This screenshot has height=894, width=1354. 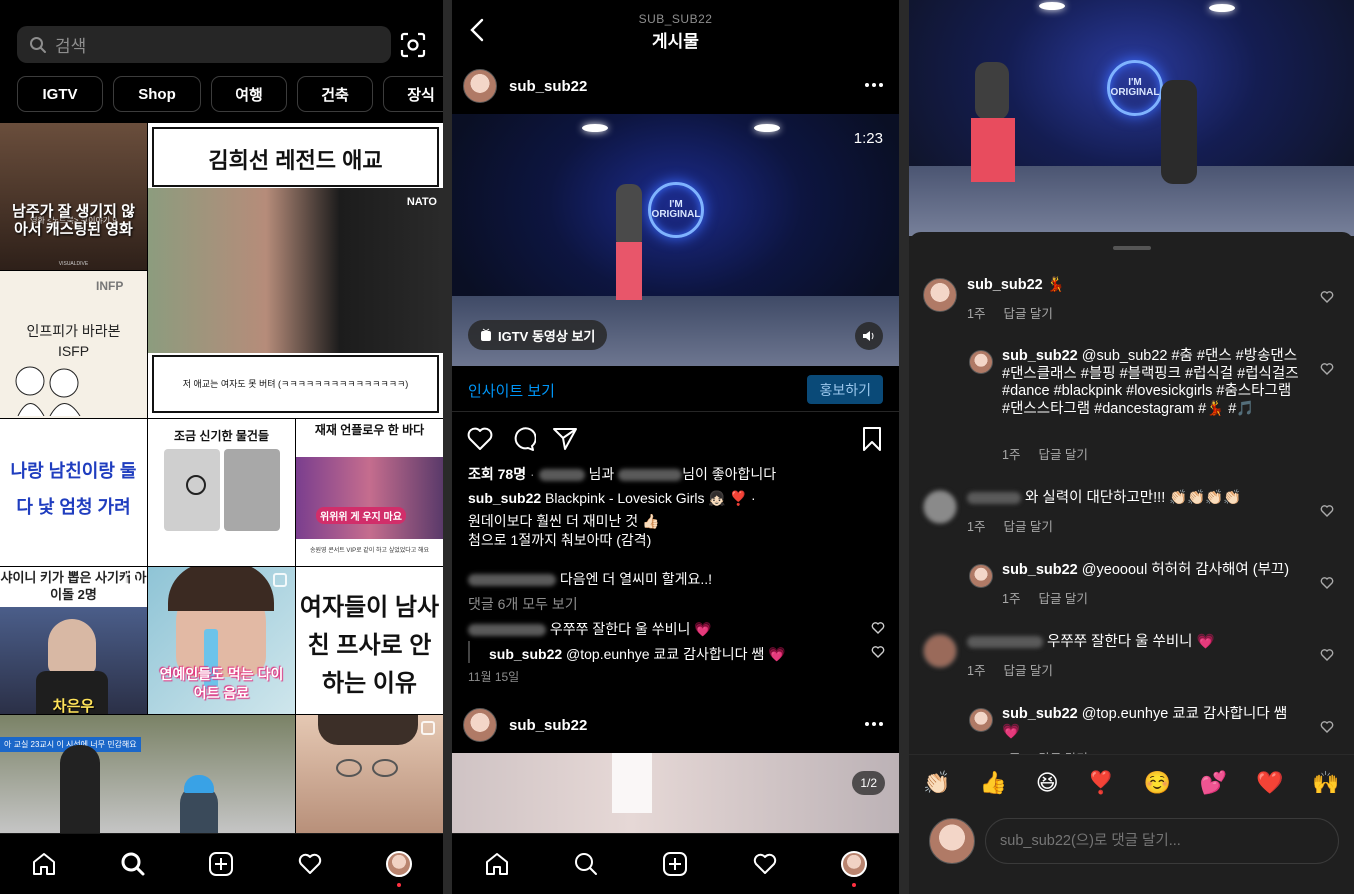 I want to click on caption-username: sub_sub22, so click(x=504, y=498).